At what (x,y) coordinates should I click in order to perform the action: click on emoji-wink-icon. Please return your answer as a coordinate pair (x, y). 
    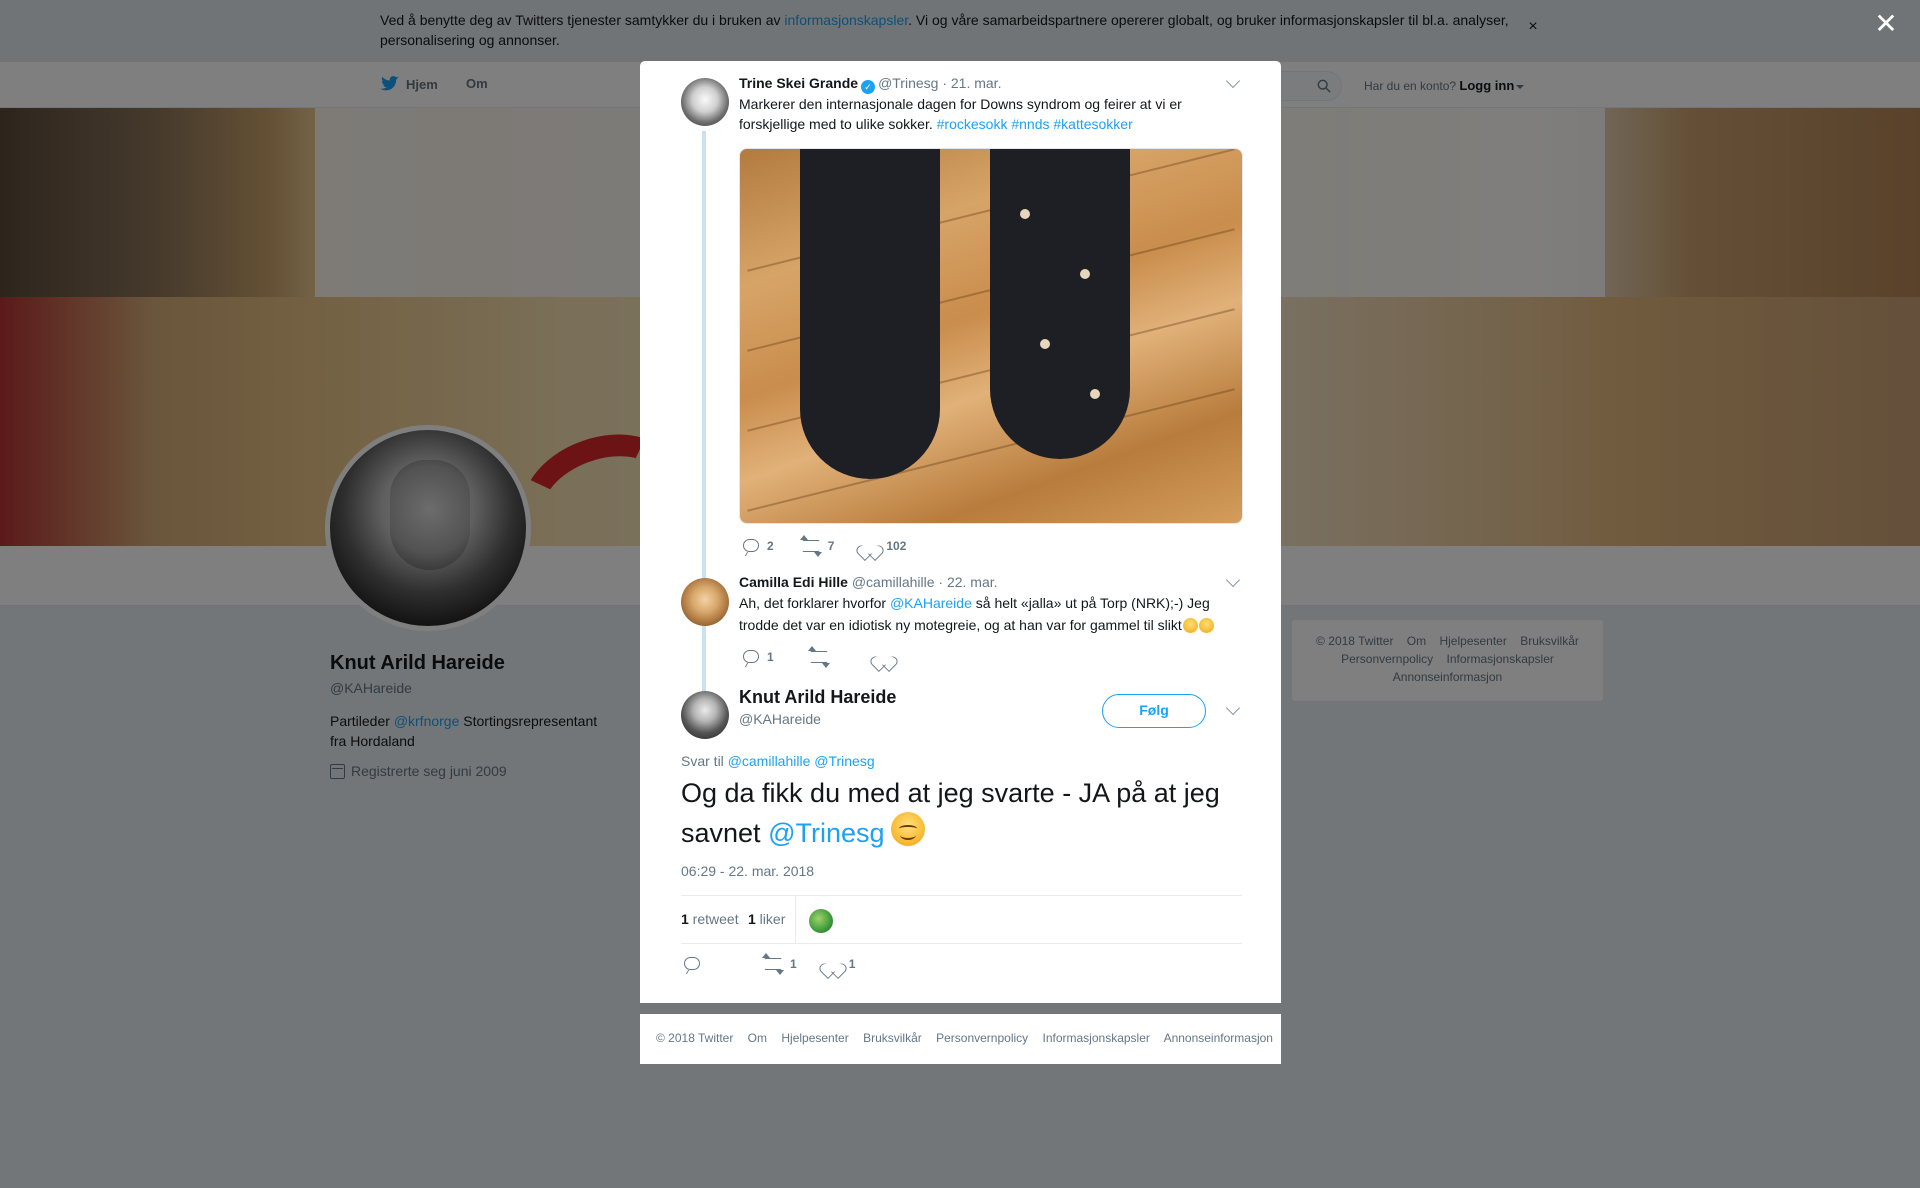
    Looking at the image, I should click on (1190, 625).